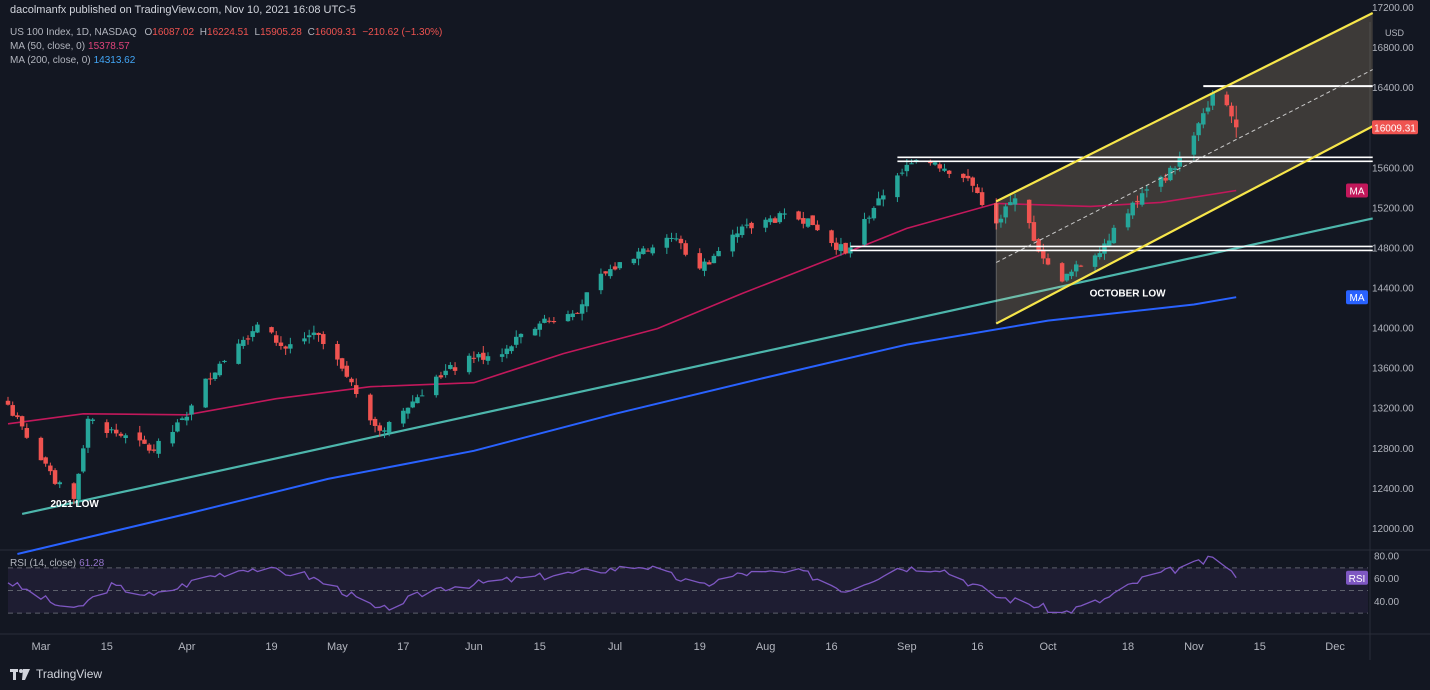 The width and height of the screenshot is (1430, 690). What do you see at coordinates (1393, 48) in the screenshot?
I see `price-tick-label: 16800.00` at bounding box center [1393, 48].